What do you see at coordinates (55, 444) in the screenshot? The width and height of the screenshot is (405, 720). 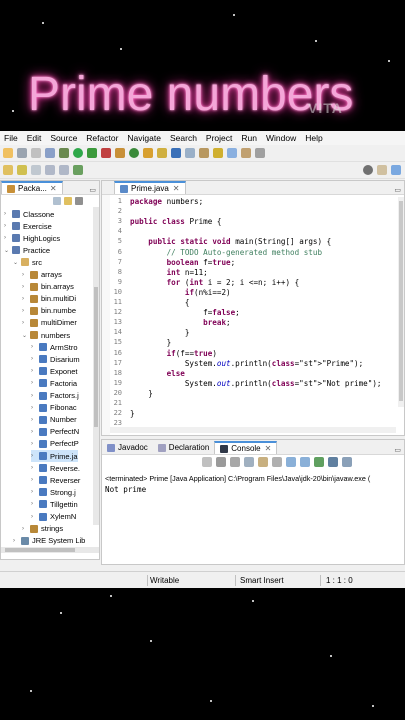 I see `tree-item: › PerfectP` at bounding box center [55, 444].